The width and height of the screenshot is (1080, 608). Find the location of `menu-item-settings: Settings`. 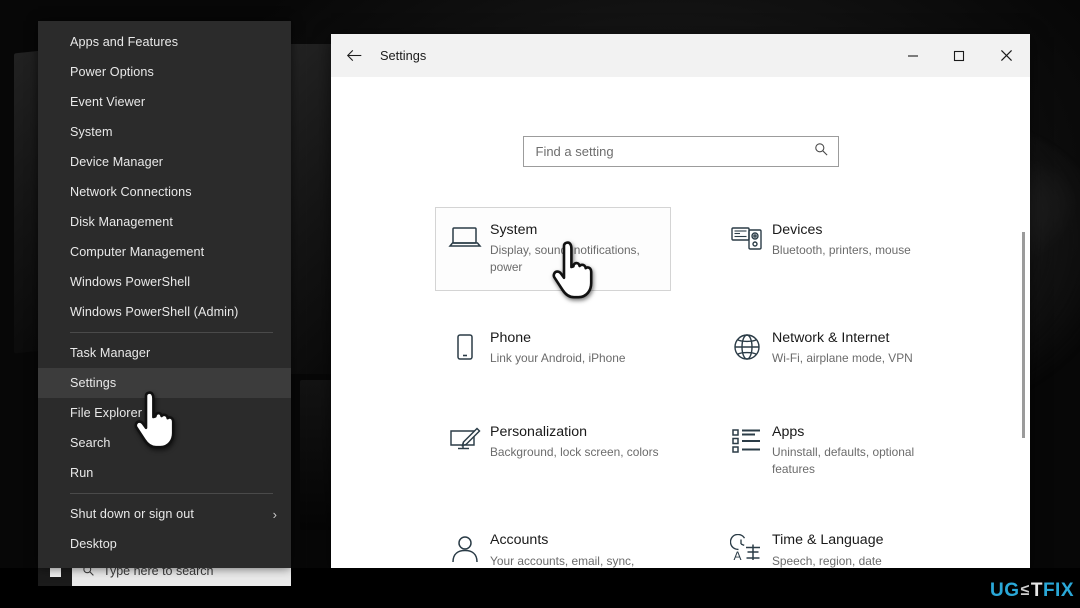

menu-item-settings: Settings is located at coordinates (164, 383).